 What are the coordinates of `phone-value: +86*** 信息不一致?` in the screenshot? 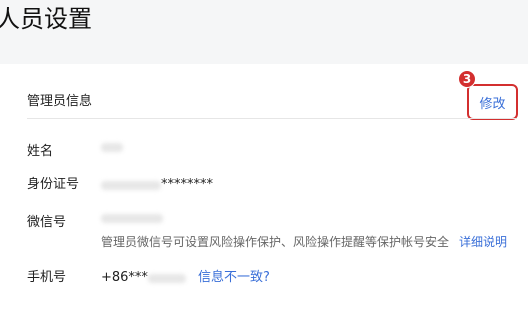 It's located at (185, 278).